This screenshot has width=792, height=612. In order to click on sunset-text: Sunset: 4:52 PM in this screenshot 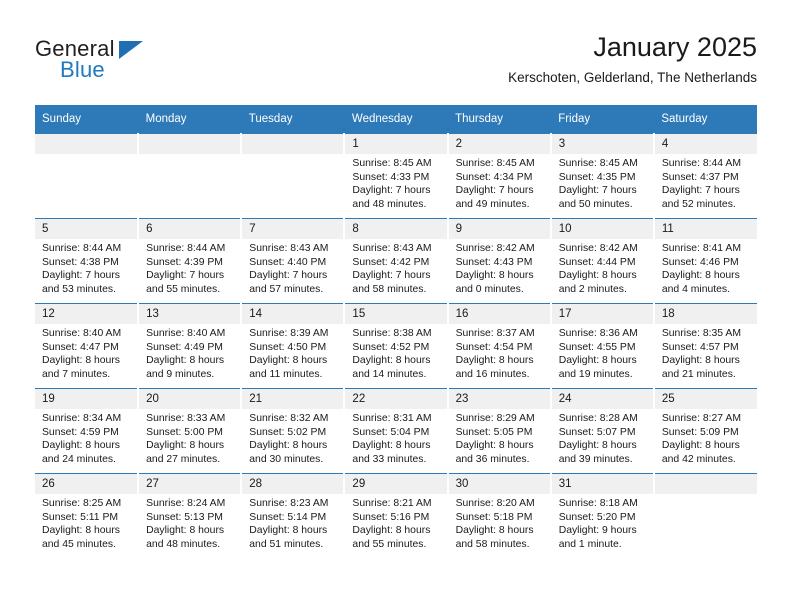, I will do `click(391, 347)`.